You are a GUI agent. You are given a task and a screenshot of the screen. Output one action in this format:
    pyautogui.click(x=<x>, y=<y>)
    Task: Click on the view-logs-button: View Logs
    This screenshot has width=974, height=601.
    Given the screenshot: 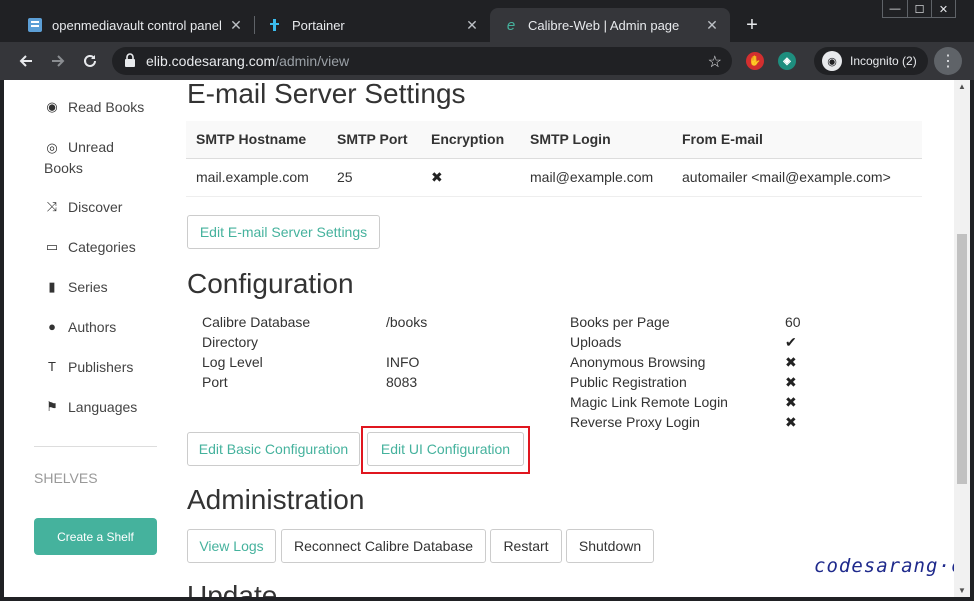 What is the action you would take?
    pyautogui.click(x=231, y=546)
    